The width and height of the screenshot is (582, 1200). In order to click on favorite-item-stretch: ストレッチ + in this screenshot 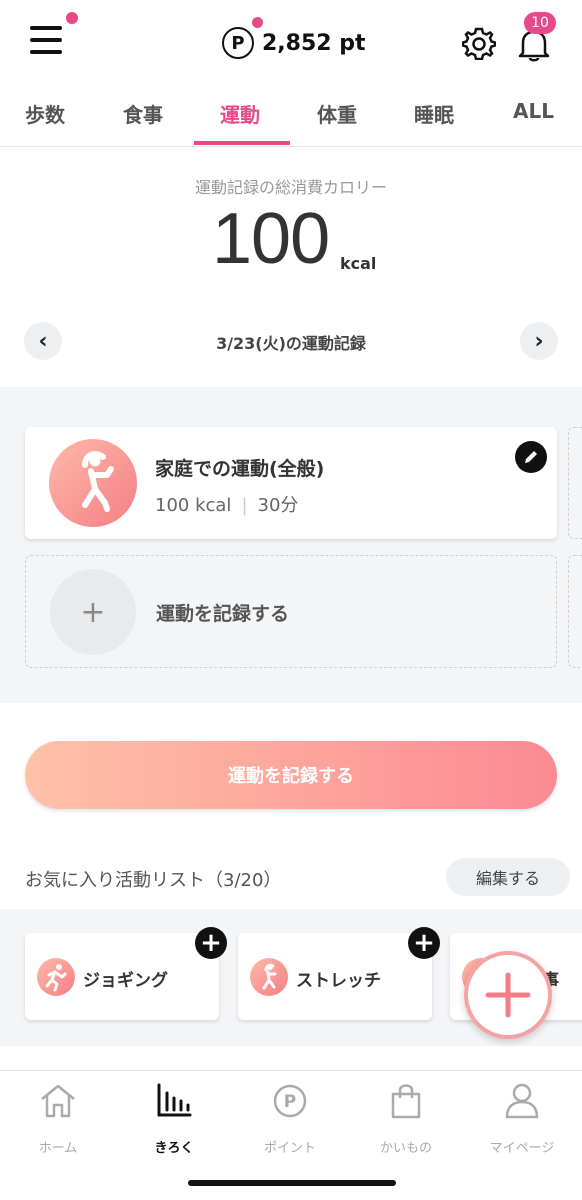, I will do `click(339, 973)`.